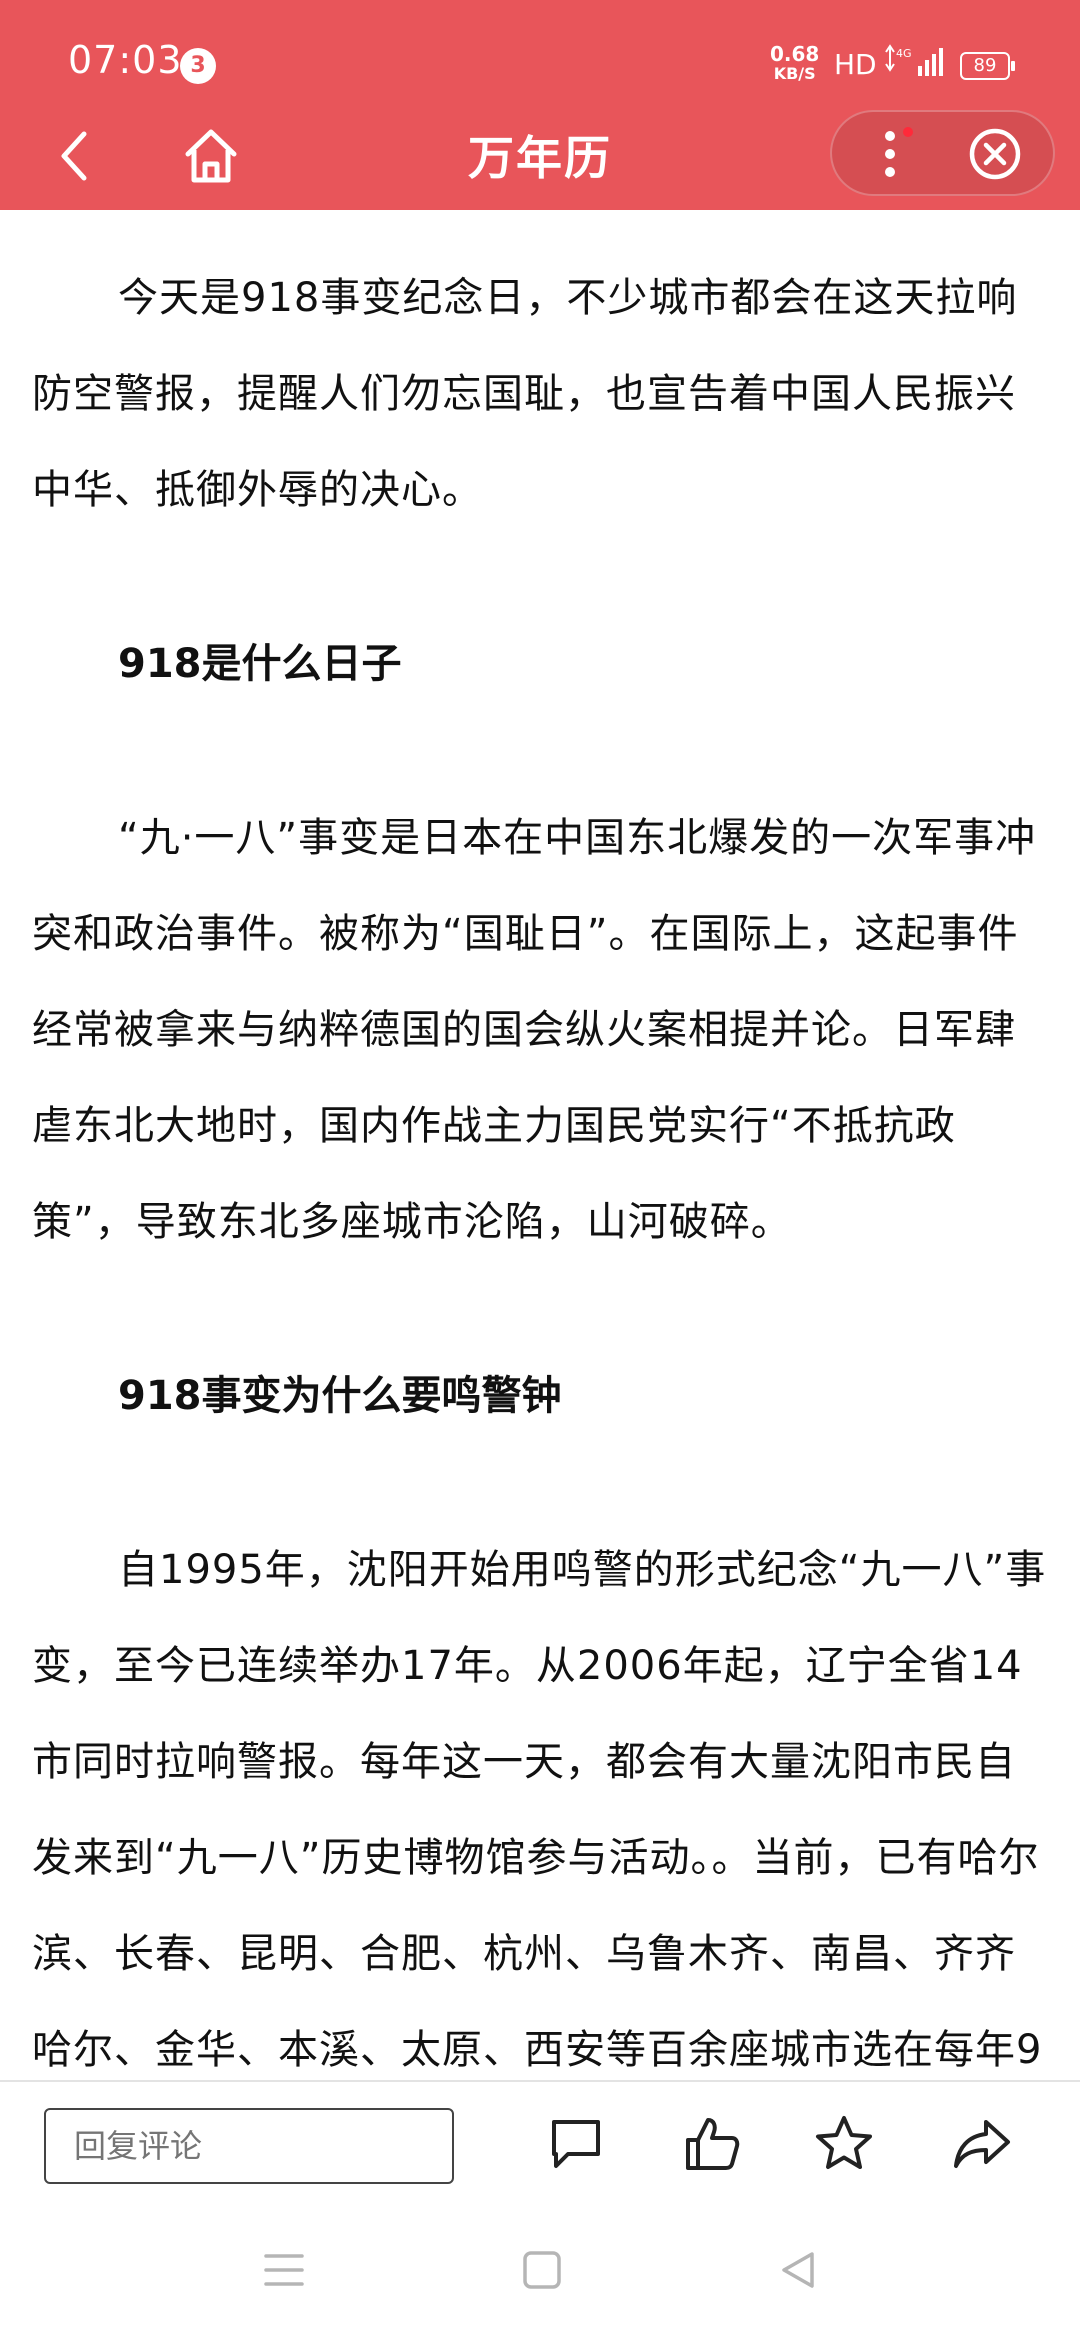  What do you see at coordinates (904, 53) in the screenshot?
I see `network-label: 4G` at bounding box center [904, 53].